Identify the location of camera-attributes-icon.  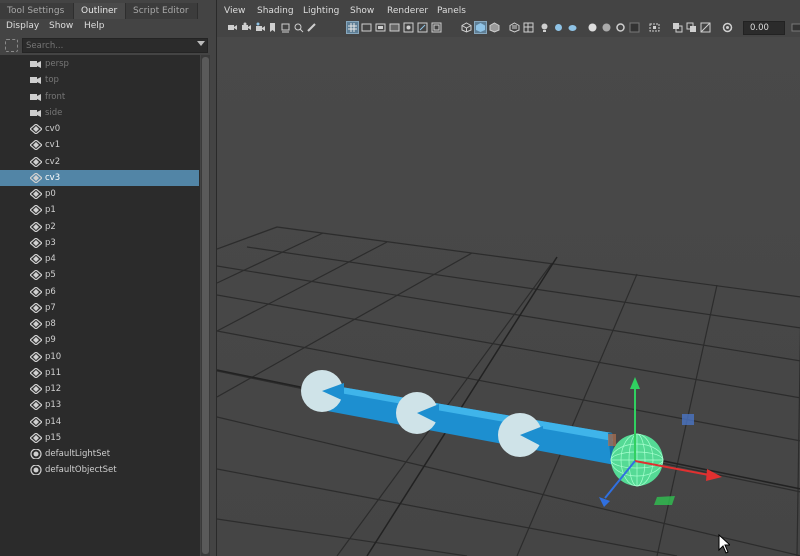
(246, 27).